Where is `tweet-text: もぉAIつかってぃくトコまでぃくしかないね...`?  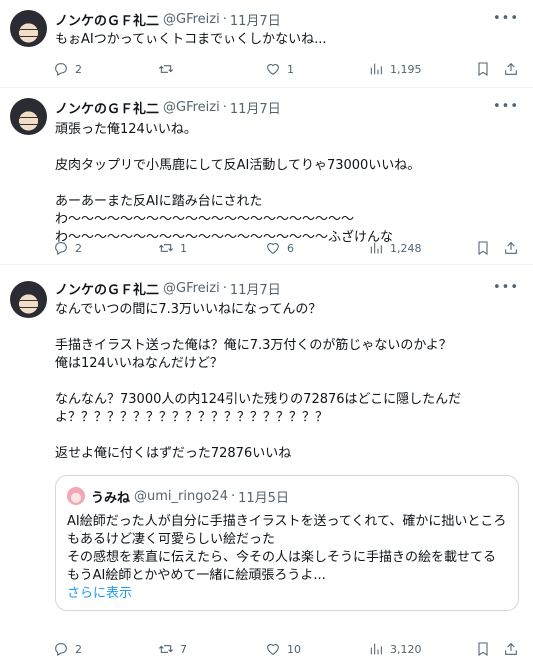 tweet-text: もぉAIつかってぃくトコまでぃくしかないね... is located at coordinates (191, 39).